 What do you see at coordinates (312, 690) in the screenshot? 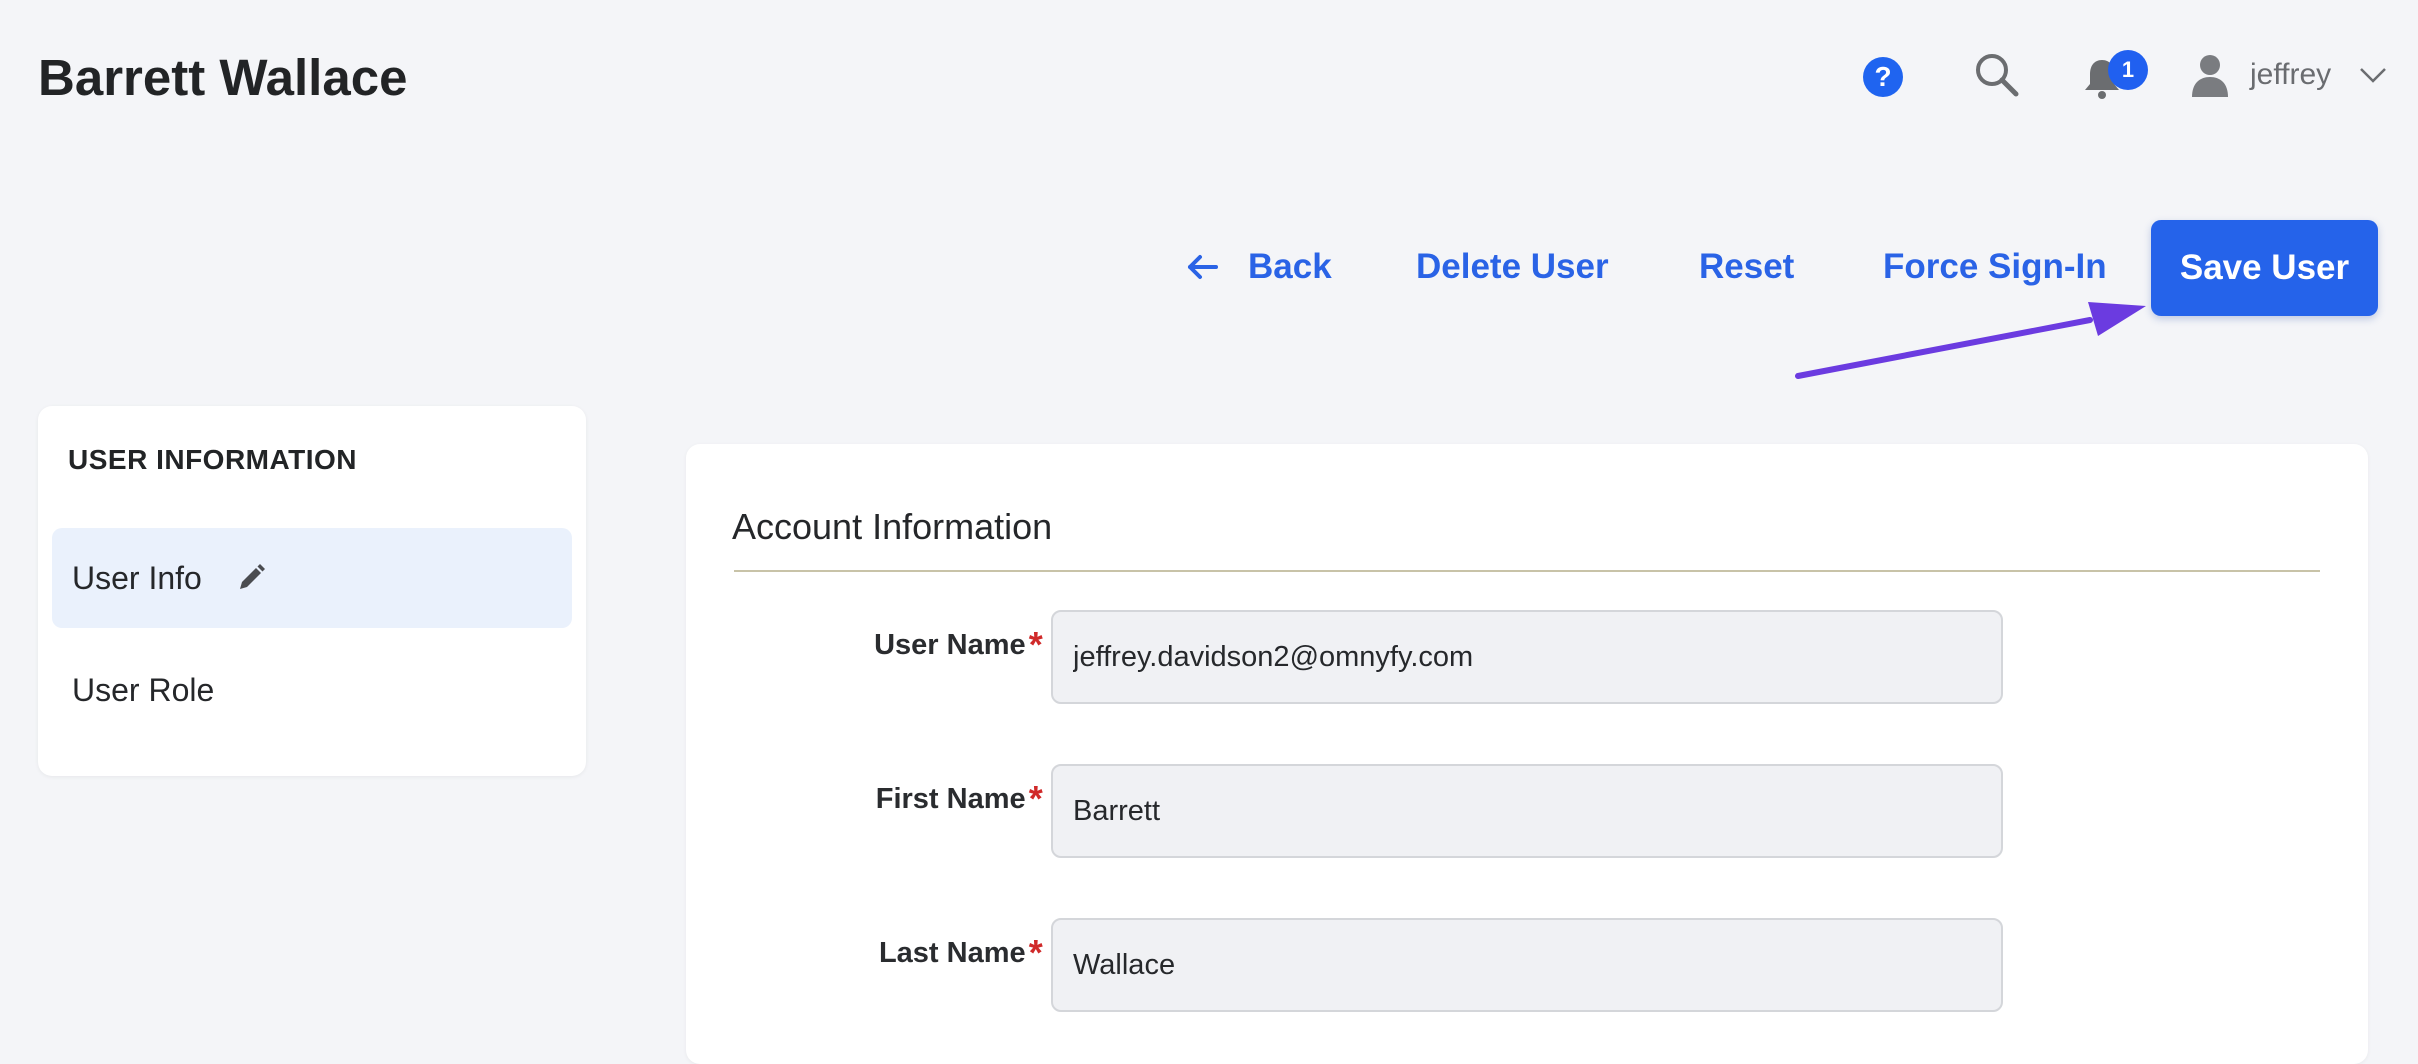
I see `sidebar-item-user-role: User Role` at bounding box center [312, 690].